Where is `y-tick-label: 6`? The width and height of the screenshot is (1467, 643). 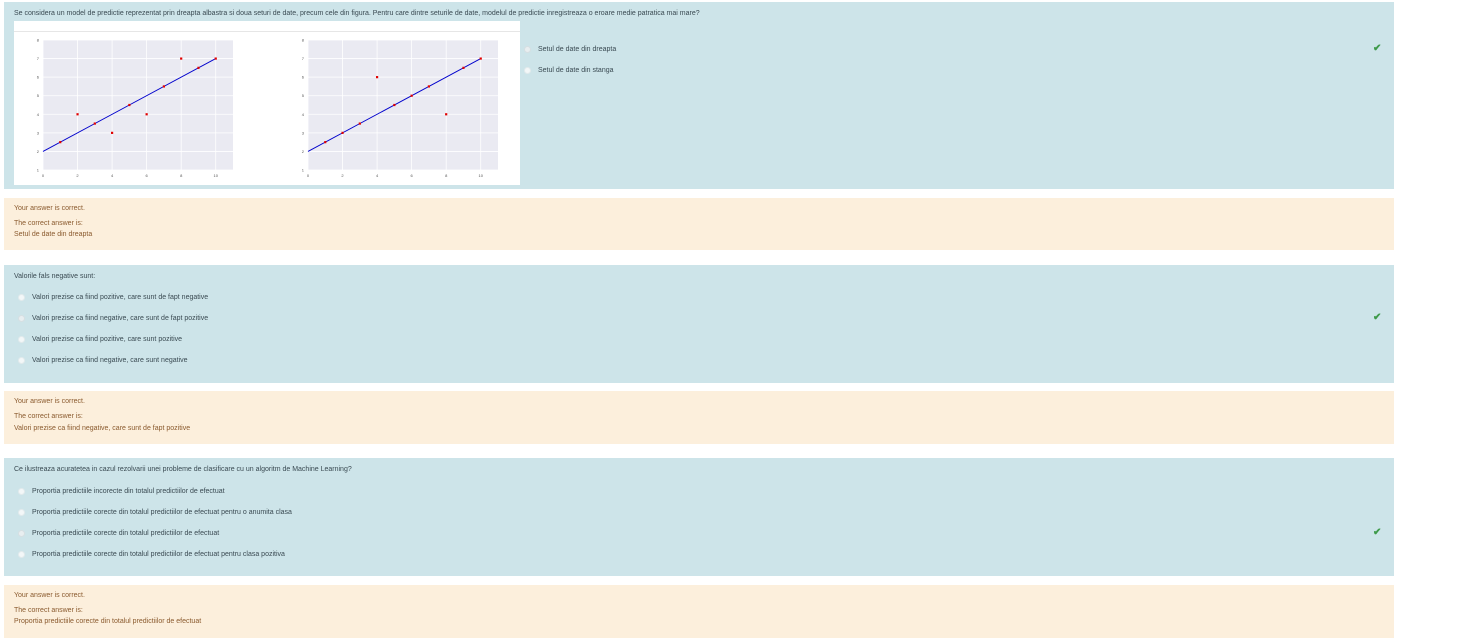
y-tick-label: 6 is located at coordinates (303, 77).